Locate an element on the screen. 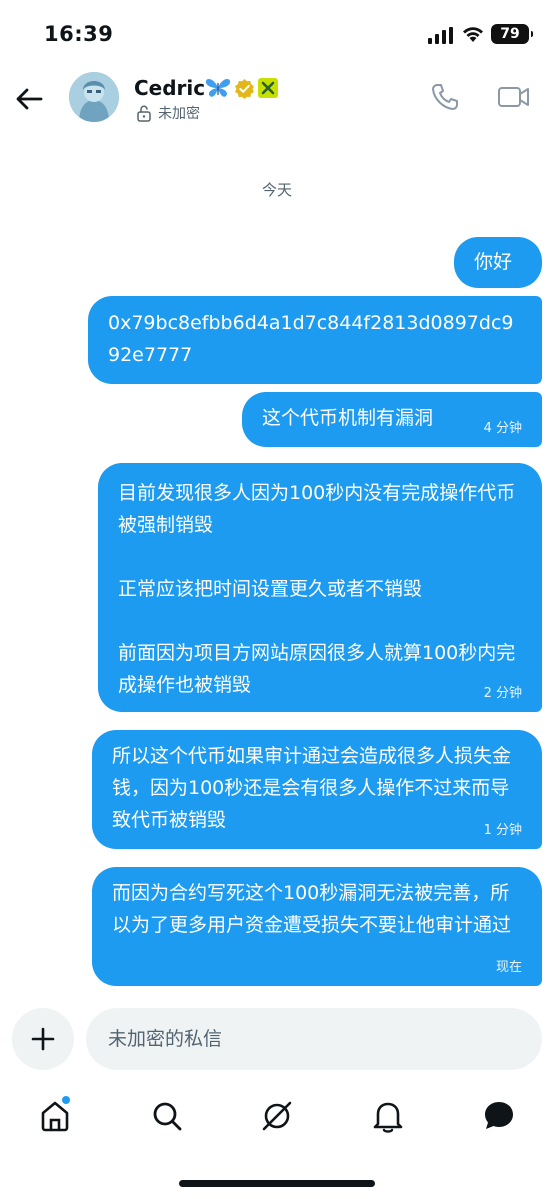 Image resolution: width=554 pixels, height=1199 pixels. video-camera-icon is located at coordinates (513, 97).